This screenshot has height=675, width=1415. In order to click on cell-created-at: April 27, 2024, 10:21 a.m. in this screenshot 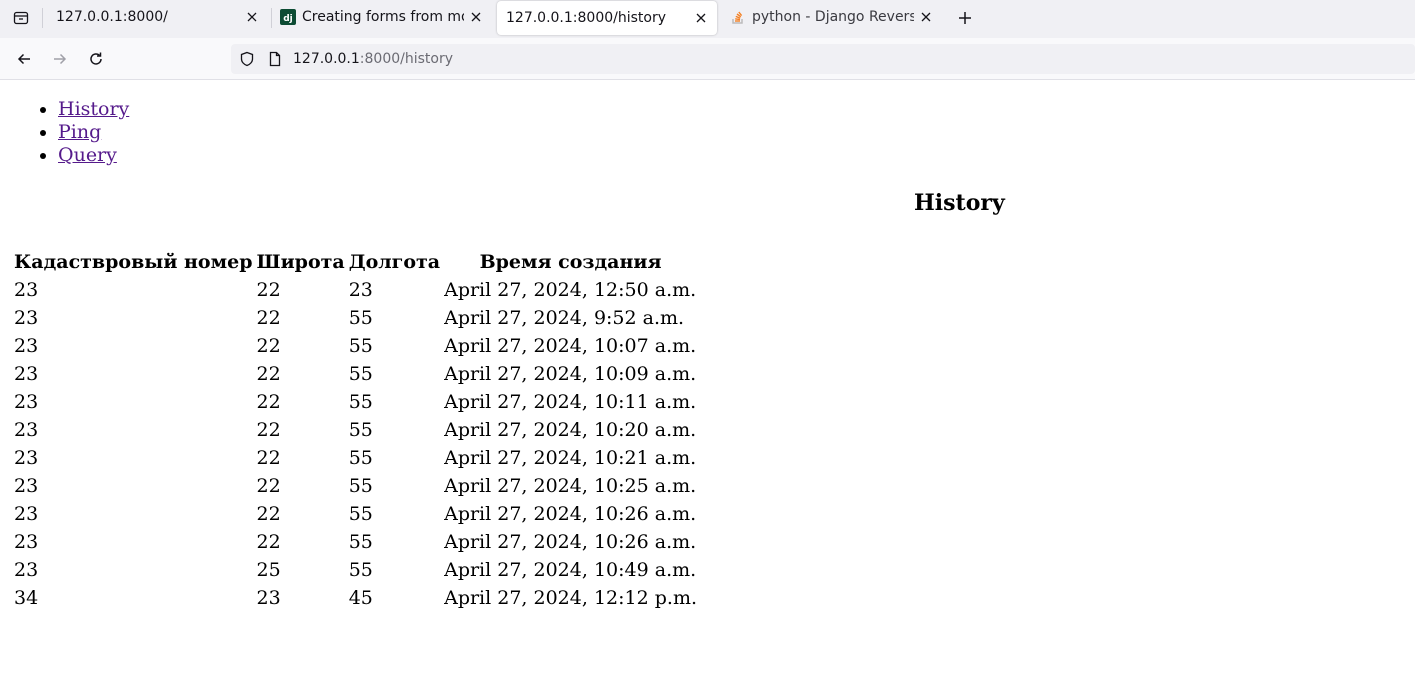, I will do `click(570, 458)`.